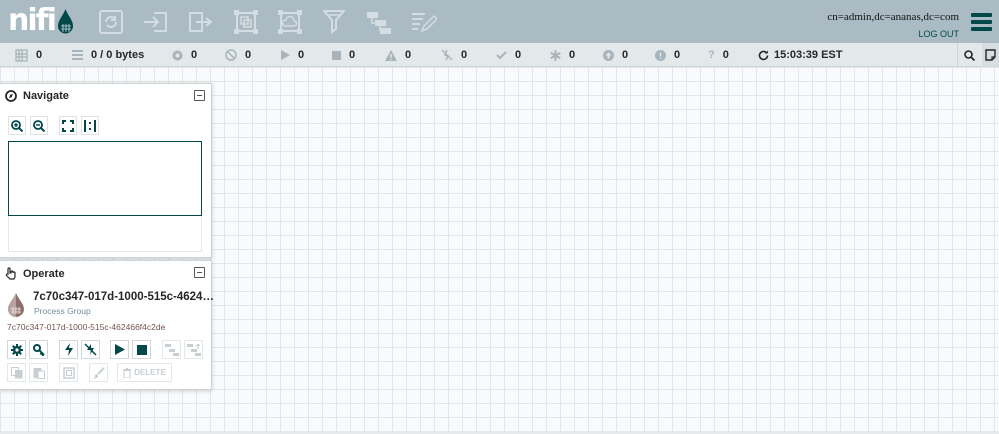  Describe the element at coordinates (38, 372) in the screenshot. I see `paste-icon` at that location.